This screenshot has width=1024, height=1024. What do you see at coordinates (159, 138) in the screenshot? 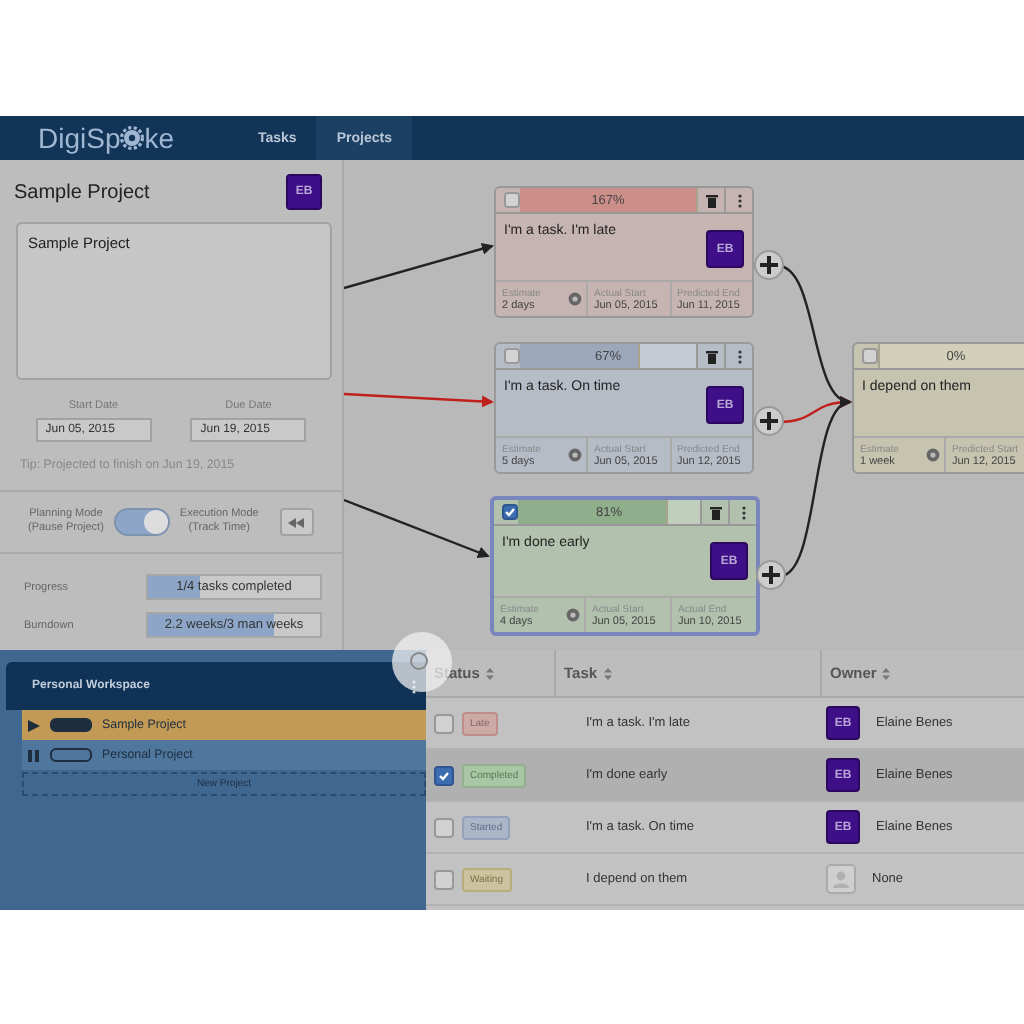
I see `logo-text: ke` at bounding box center [159, 138].